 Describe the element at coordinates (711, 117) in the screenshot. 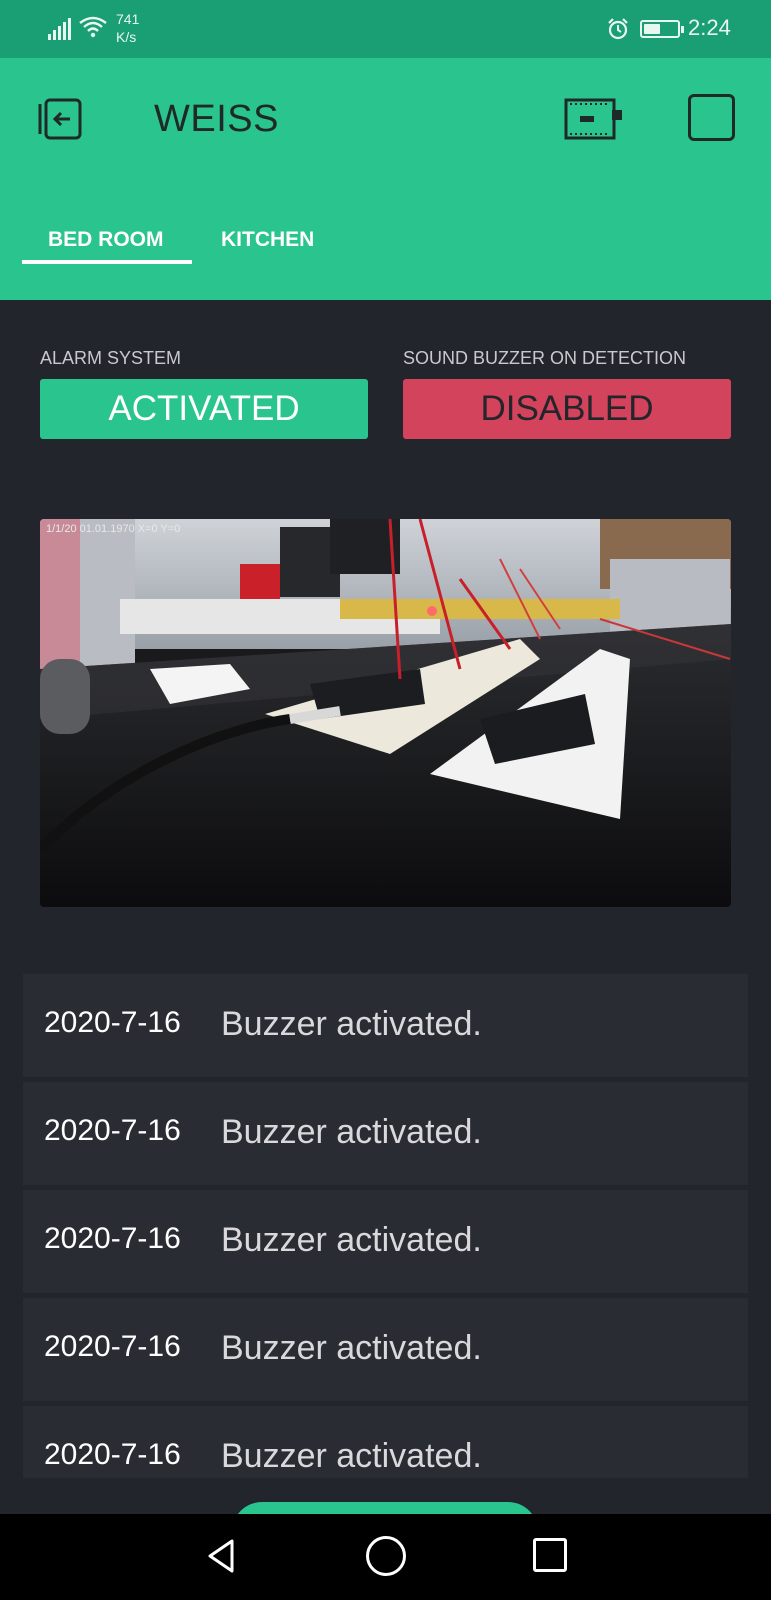

I see `square-icon` at that location.